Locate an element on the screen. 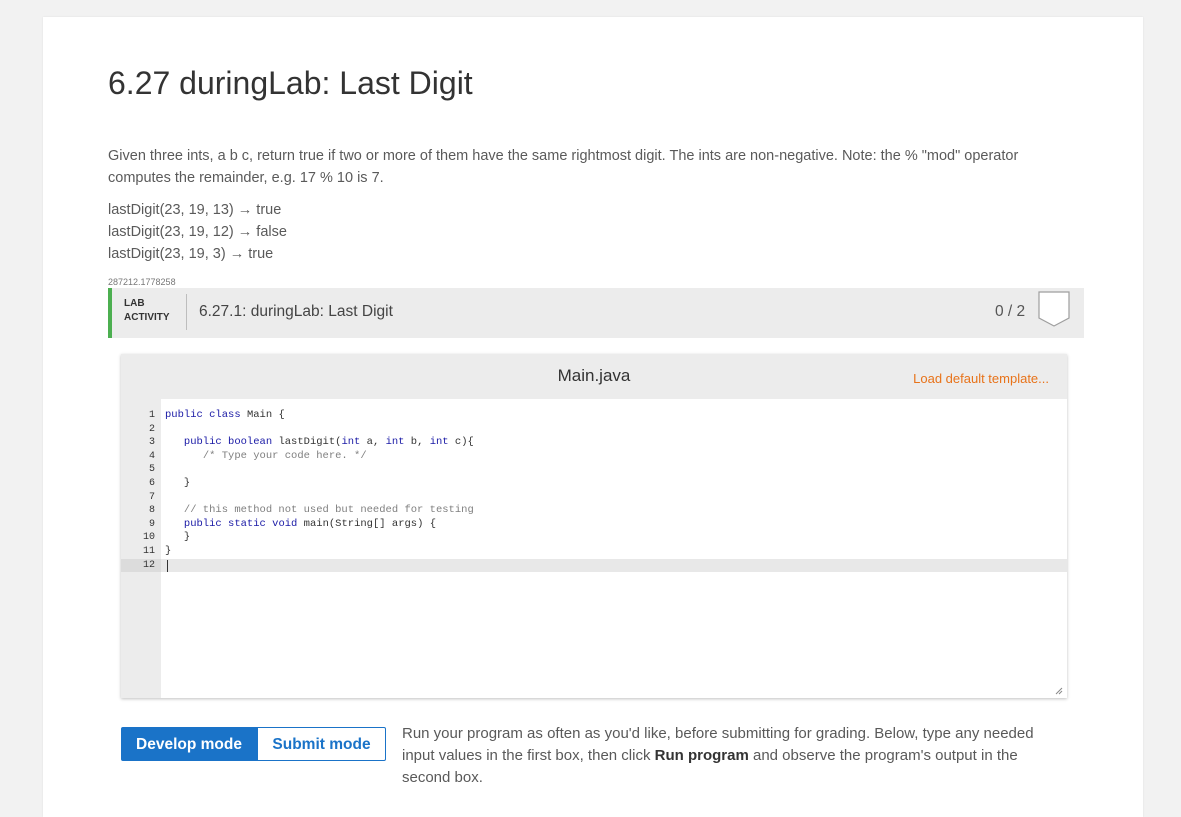 This screenshot has width=1181, height=817. text-cursor is located at coordinates (167, 565).